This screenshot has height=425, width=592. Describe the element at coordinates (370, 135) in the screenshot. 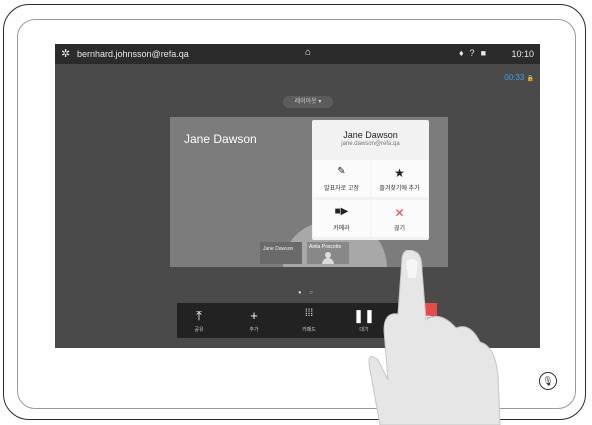

I see `popup-name: Jane Dawson` at that location.